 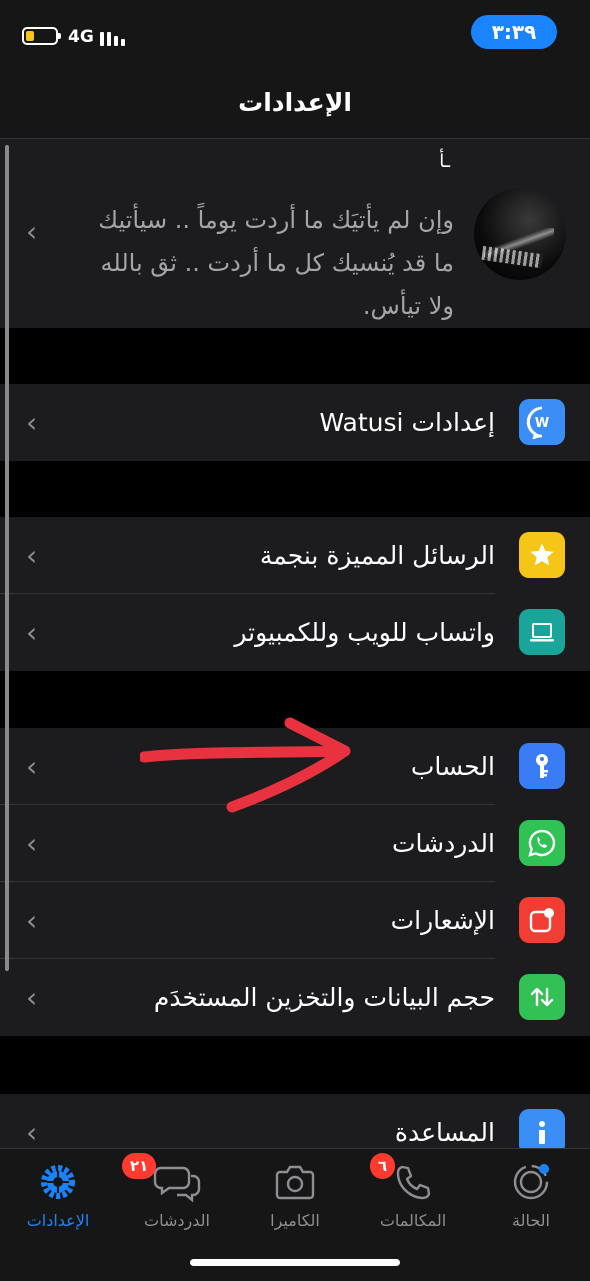 I want to click on scroll-indicator, so click(x=7, y=558).